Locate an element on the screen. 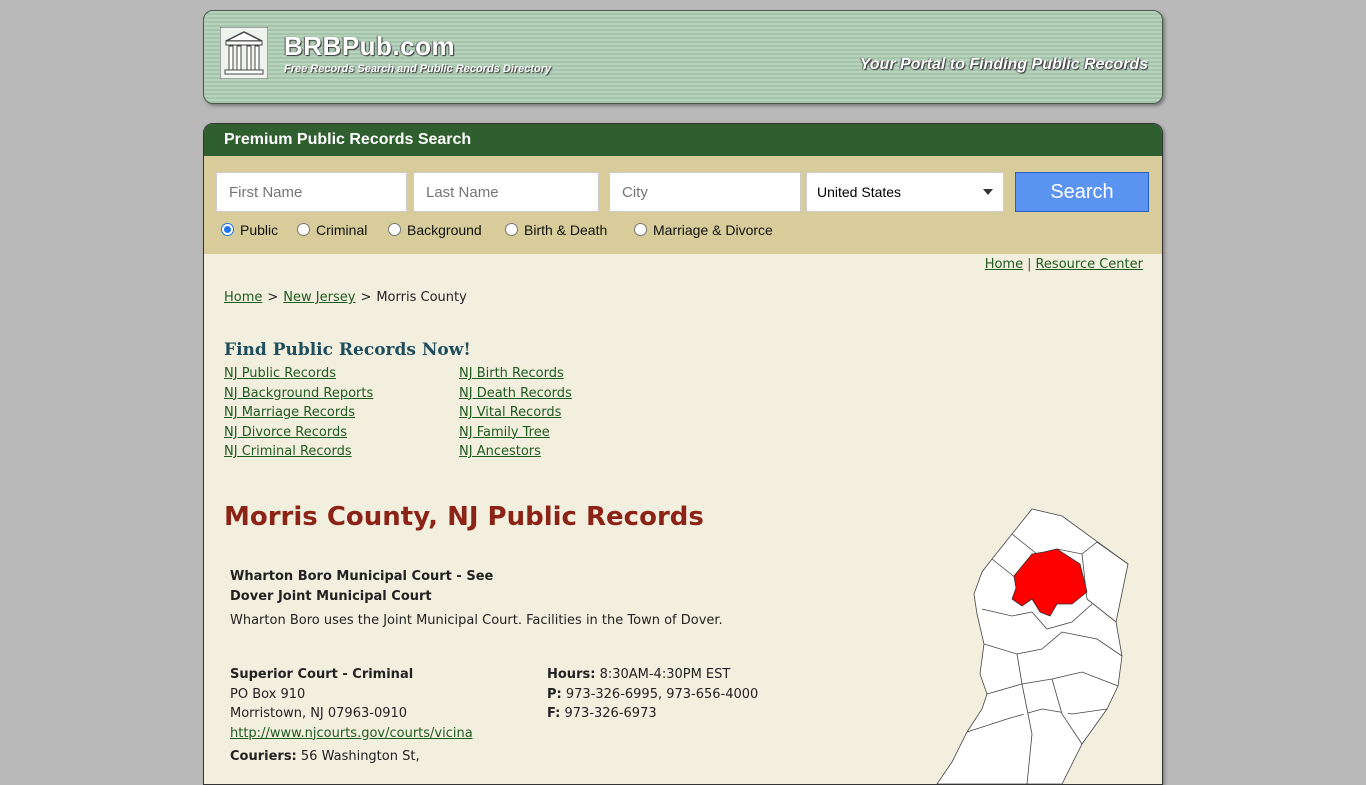 Image resolution: width=1366 pixels, height=785 pixels. list-item-link: NJ Ancestors is located at coordinates (515, 452).